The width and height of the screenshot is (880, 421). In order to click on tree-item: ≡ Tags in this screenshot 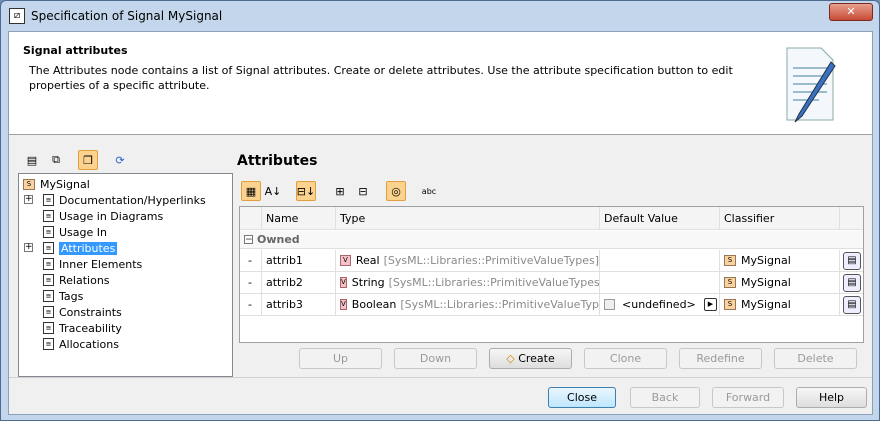, I will do `click(63, 296)`.